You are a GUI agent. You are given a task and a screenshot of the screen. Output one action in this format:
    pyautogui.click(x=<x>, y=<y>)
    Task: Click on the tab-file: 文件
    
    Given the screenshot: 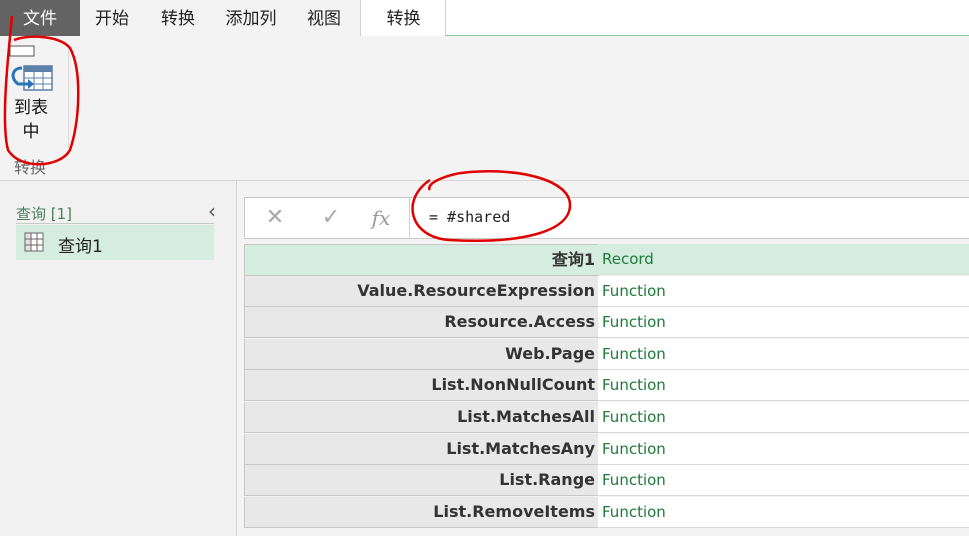 What is the action you would take?
    pyautogui.click(x=40, y=18)
    